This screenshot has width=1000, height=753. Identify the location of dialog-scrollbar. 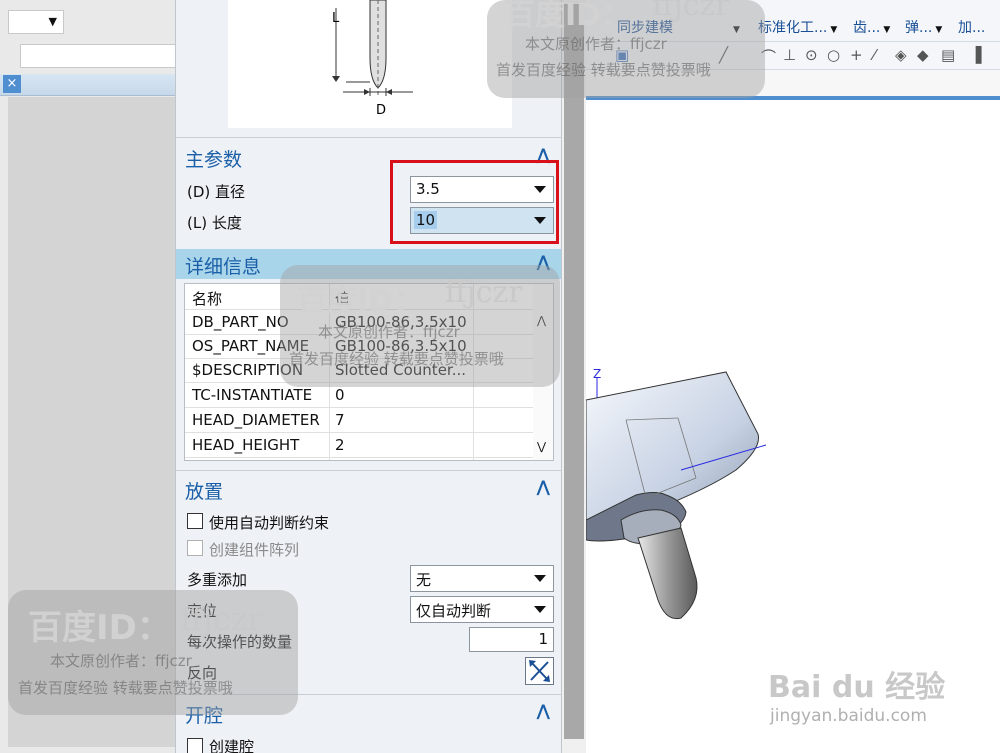
(574, 376).